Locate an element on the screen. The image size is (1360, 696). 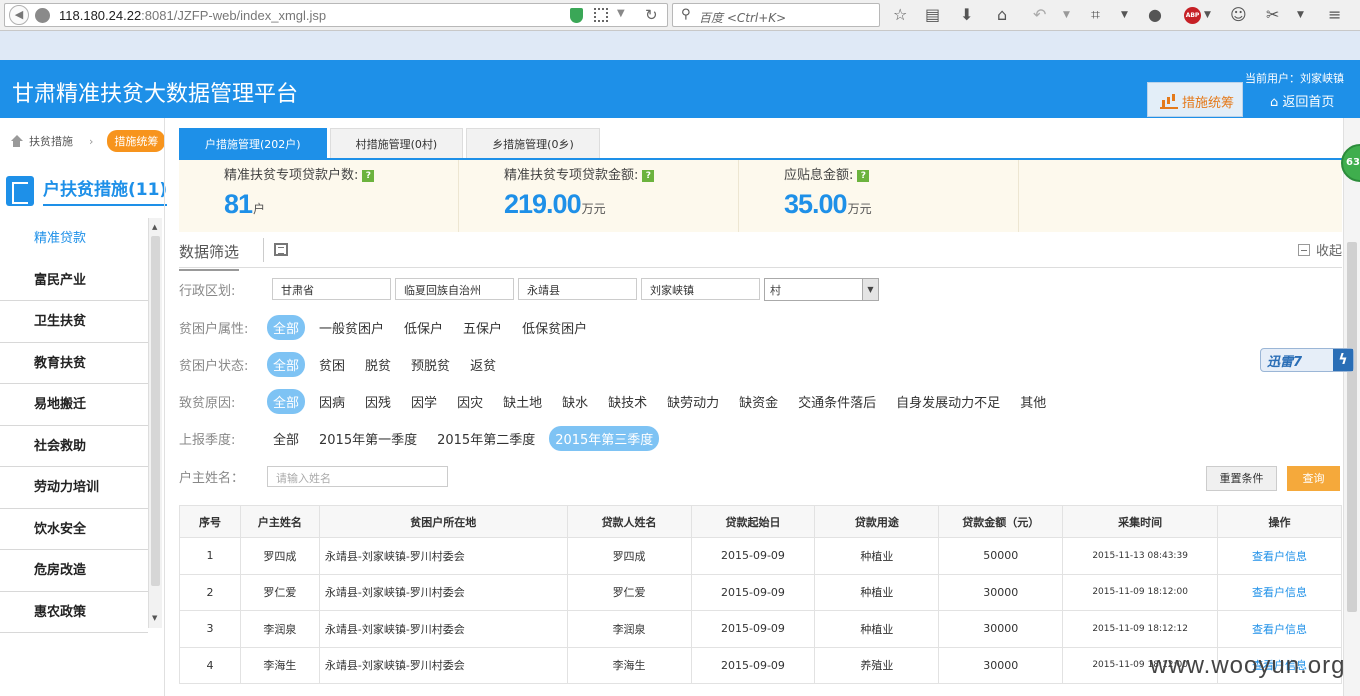
filter-option: 因残 is located at coordinates (378, 401).